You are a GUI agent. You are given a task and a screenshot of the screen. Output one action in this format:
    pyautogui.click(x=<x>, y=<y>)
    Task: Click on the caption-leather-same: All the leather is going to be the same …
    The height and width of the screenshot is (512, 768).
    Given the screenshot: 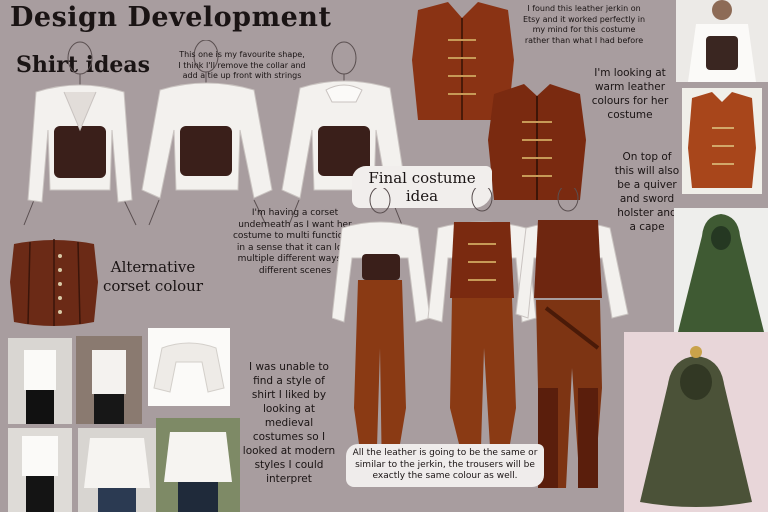 What is the action you would take?
    pyautogui.click(x=445, y=465)
    